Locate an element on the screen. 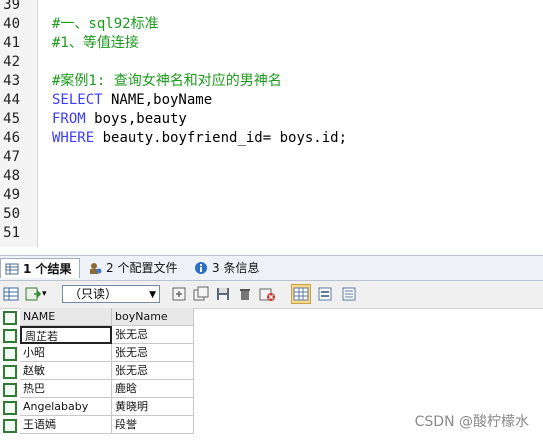  code-token: beauty.boyfriend_id= boys.id; is located at coordinates (221, 138).